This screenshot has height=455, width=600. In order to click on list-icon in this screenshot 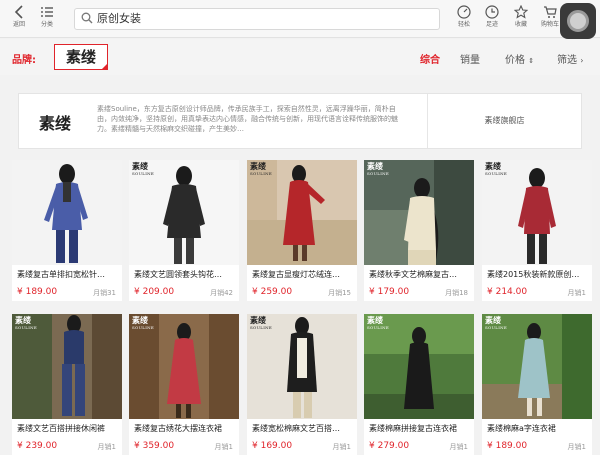, I will do `click(47, 12)`.